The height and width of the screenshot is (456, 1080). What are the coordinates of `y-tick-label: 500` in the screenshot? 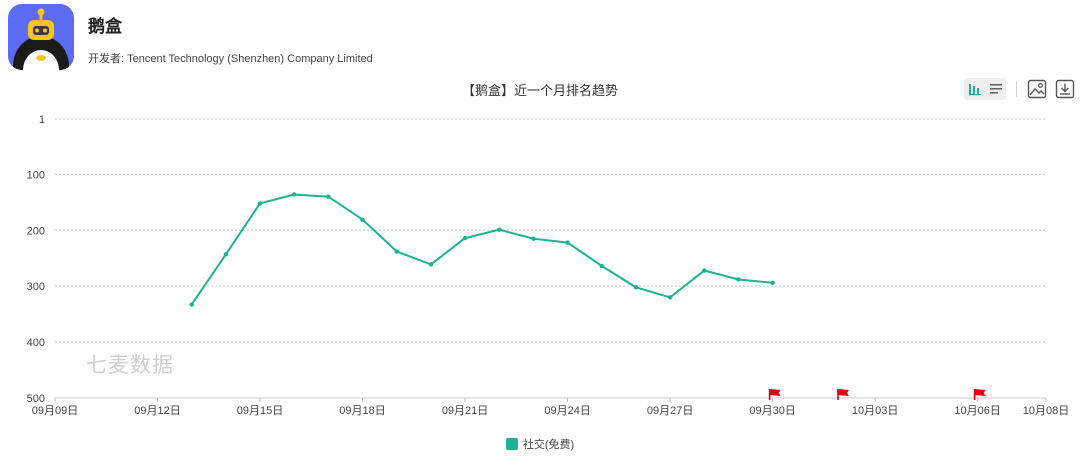 It's located at (36, 399).